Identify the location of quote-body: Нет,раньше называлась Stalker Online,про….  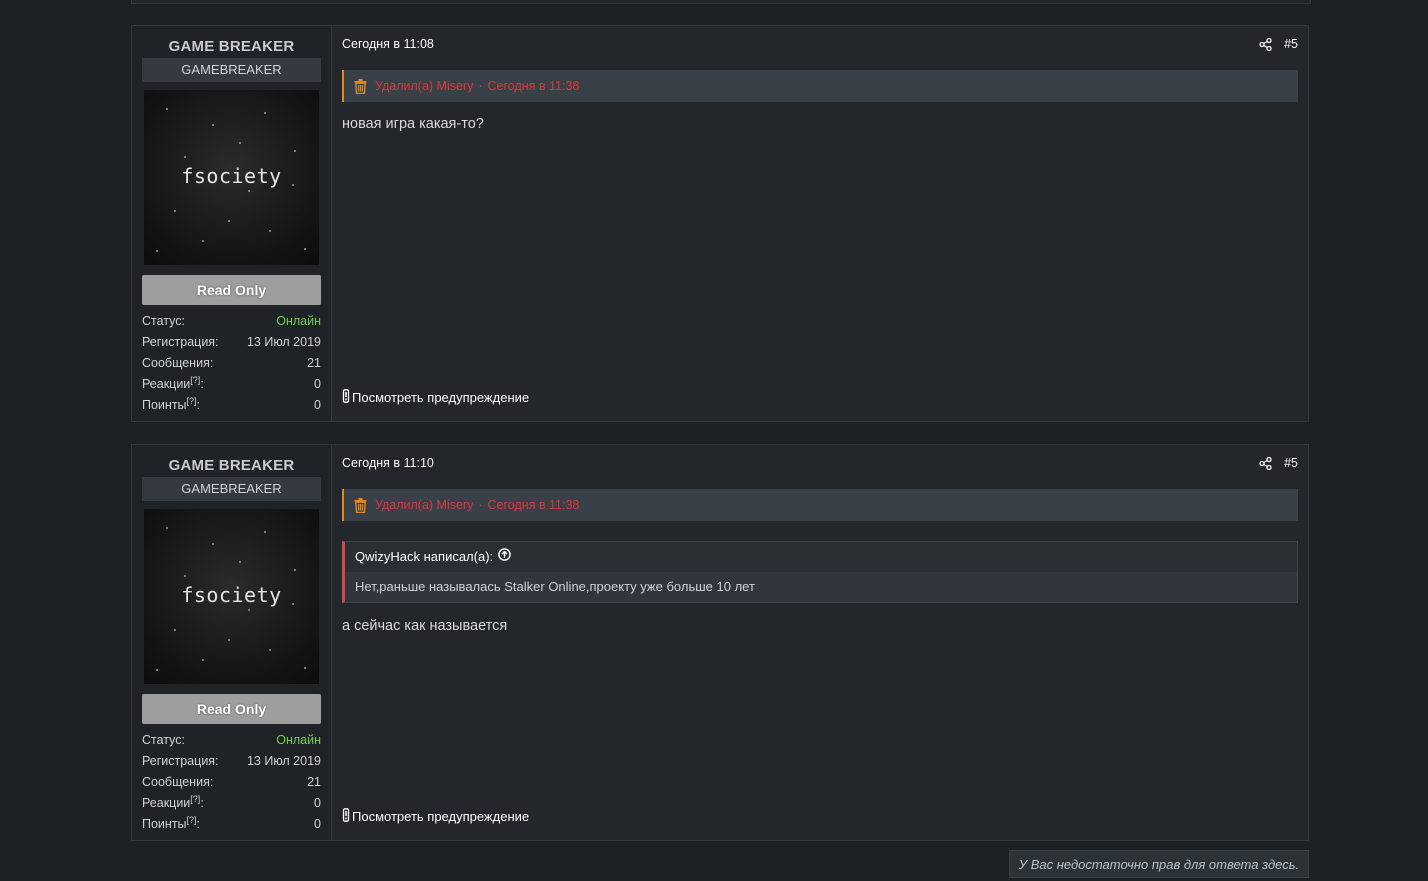
(821, 587).